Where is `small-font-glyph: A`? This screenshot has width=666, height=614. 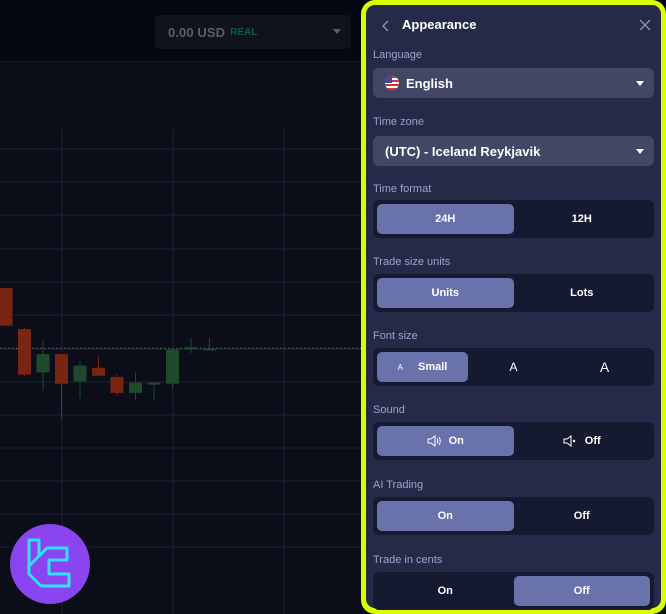 small-font-glyph: A is located at coordinates (400, 367).